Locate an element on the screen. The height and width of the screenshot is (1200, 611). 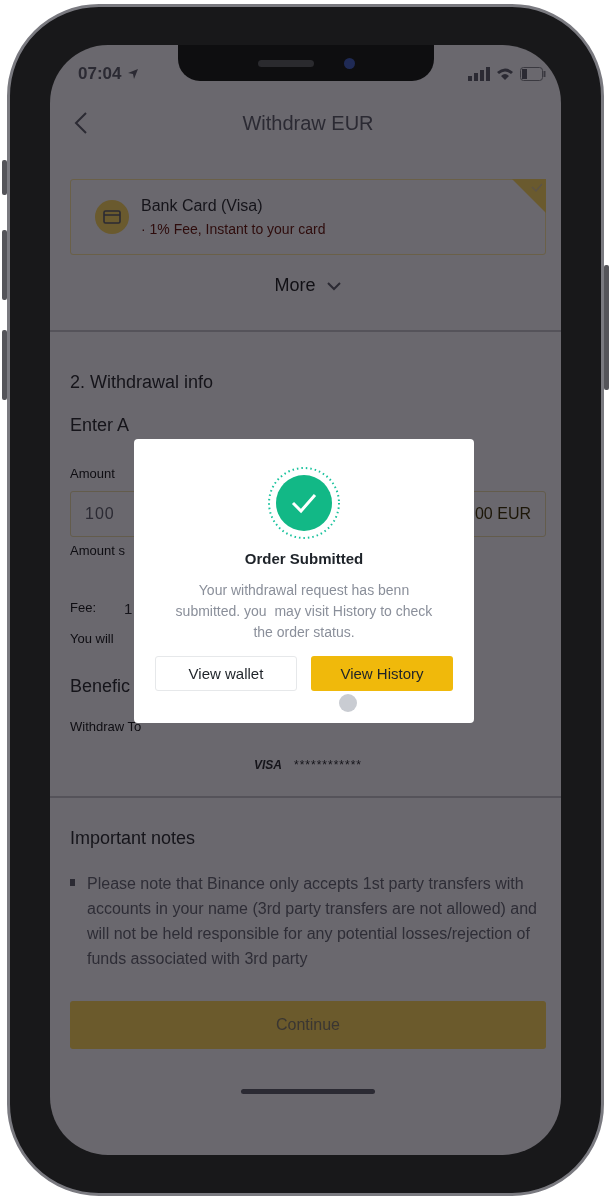
dialog-message: Your withdrawal request has benn submitted. you may visit History to check the order status. is located at coordinates (304, 611).